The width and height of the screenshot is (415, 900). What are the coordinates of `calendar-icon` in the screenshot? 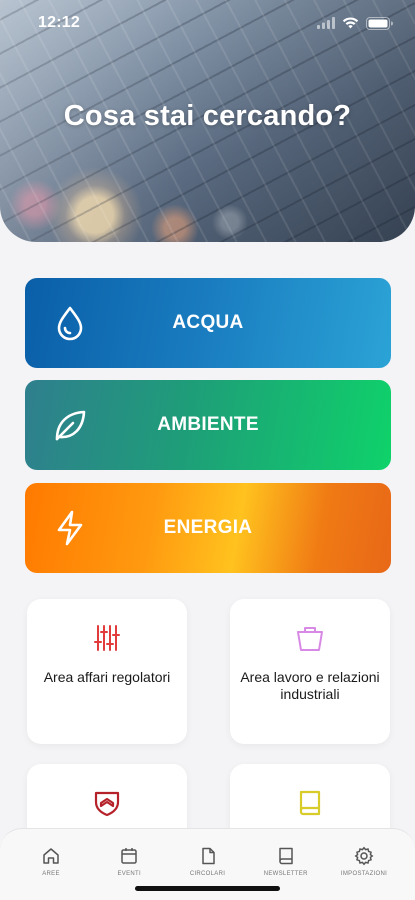 It's located at (129, 856).